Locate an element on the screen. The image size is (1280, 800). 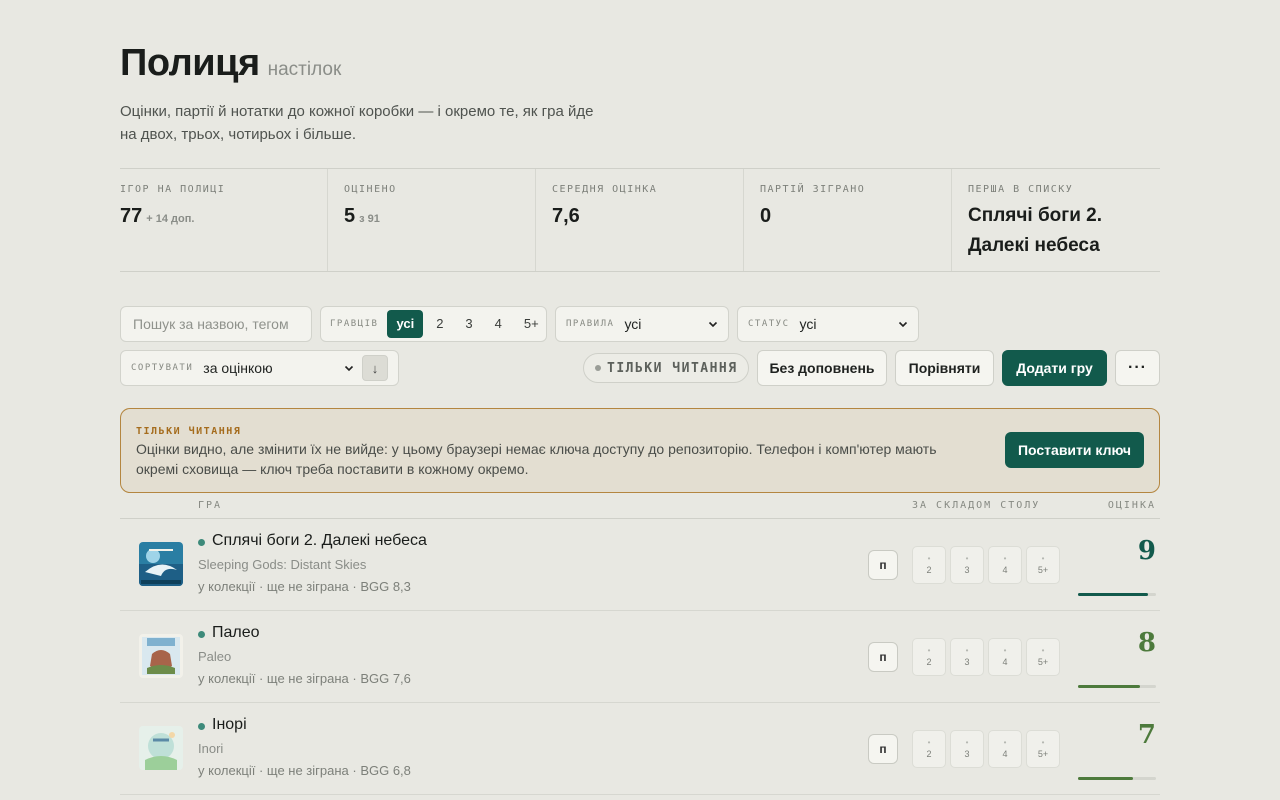
page-subtitle: настілок is located at coordinates (304, 69).